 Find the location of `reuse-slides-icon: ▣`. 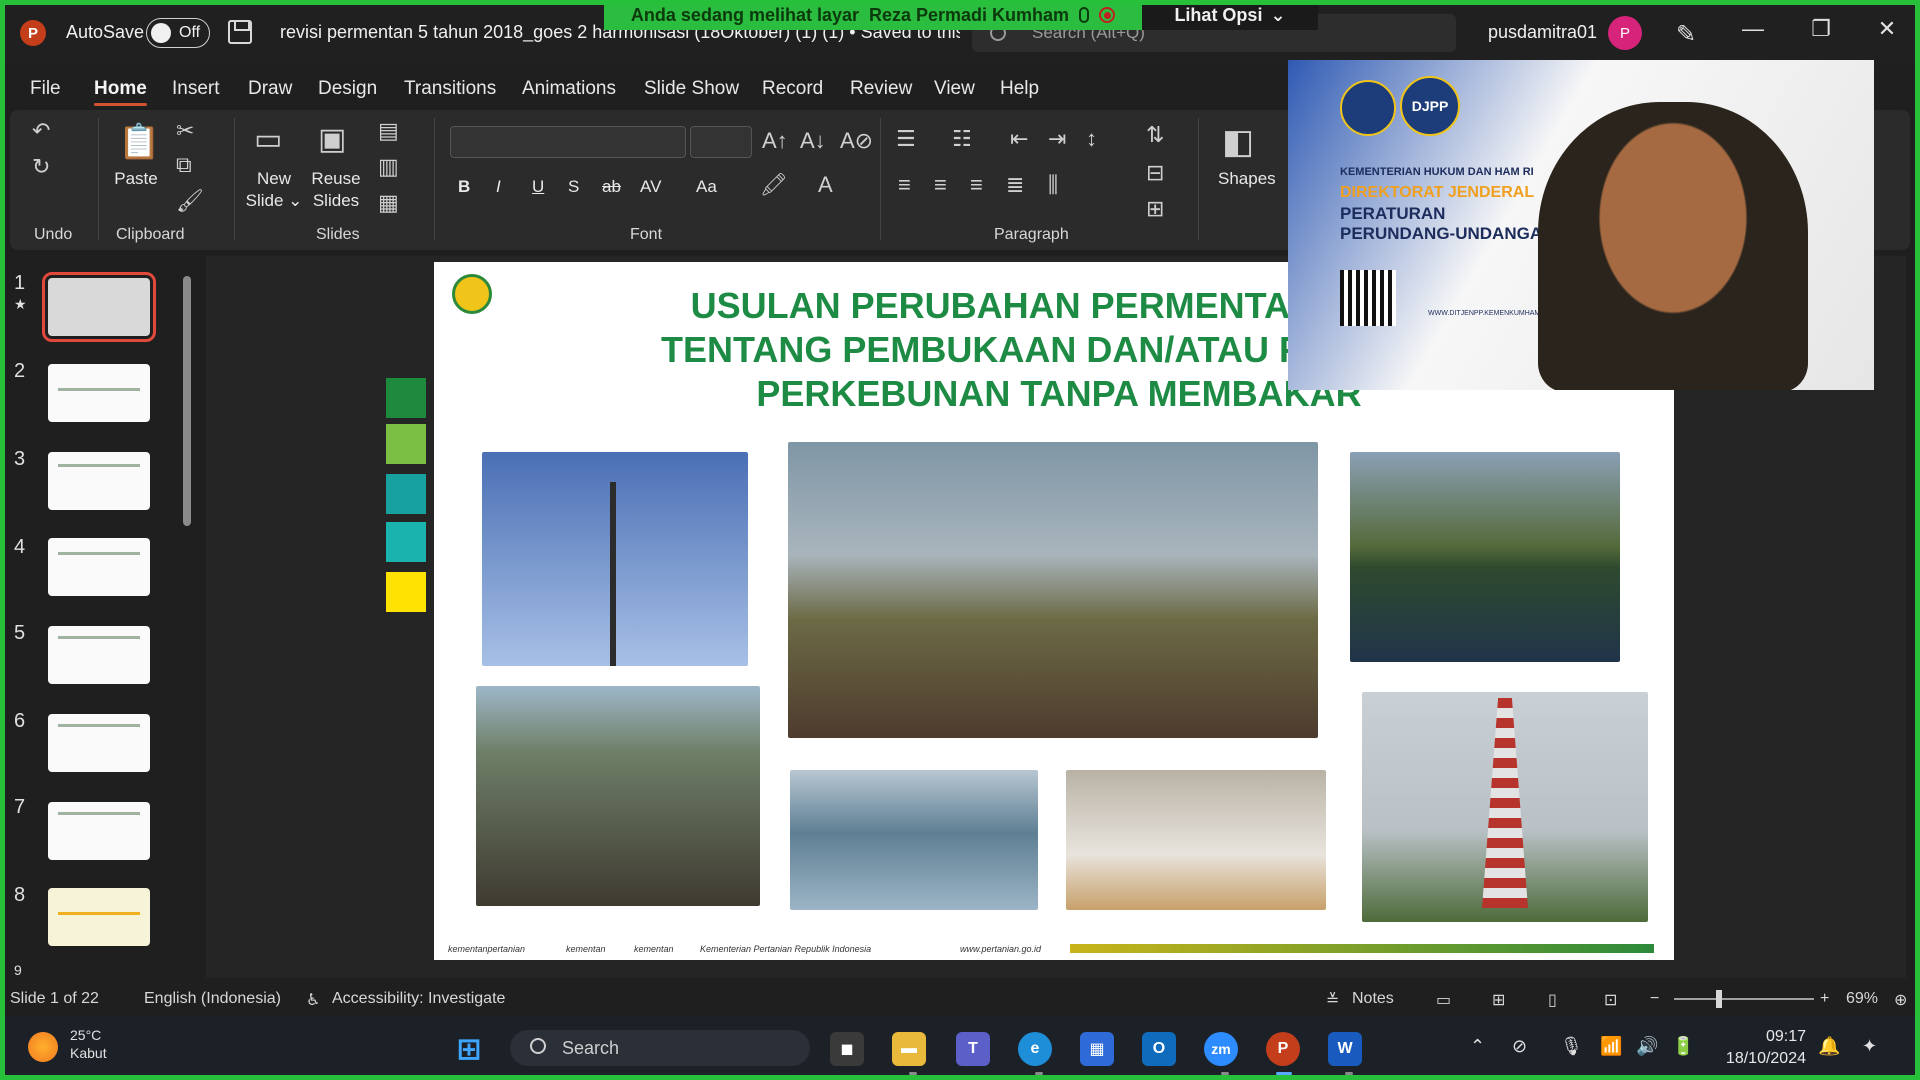

reuse-slides-icon: ▣ is located at coordinates (332, 139).